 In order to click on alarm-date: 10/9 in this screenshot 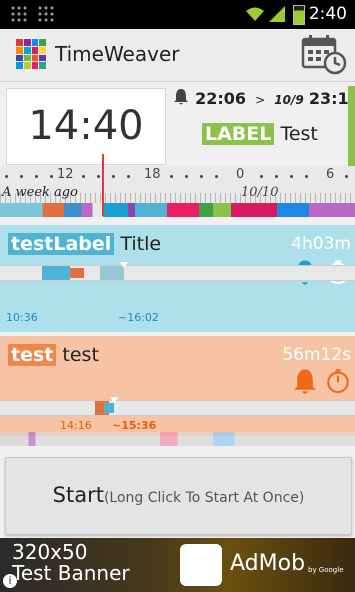, I will do `click(289, 100)`.